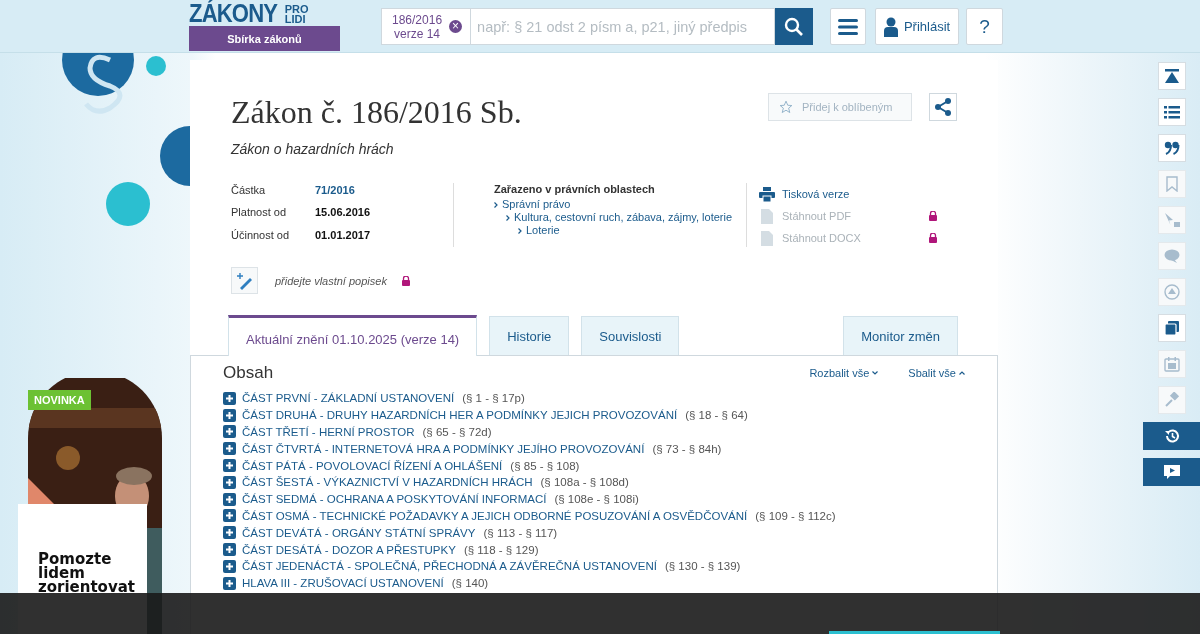  Describe the element at coordinates (839, 373) in the screenshot. I see `expand-all-link: Rozbalit vše` at that location.